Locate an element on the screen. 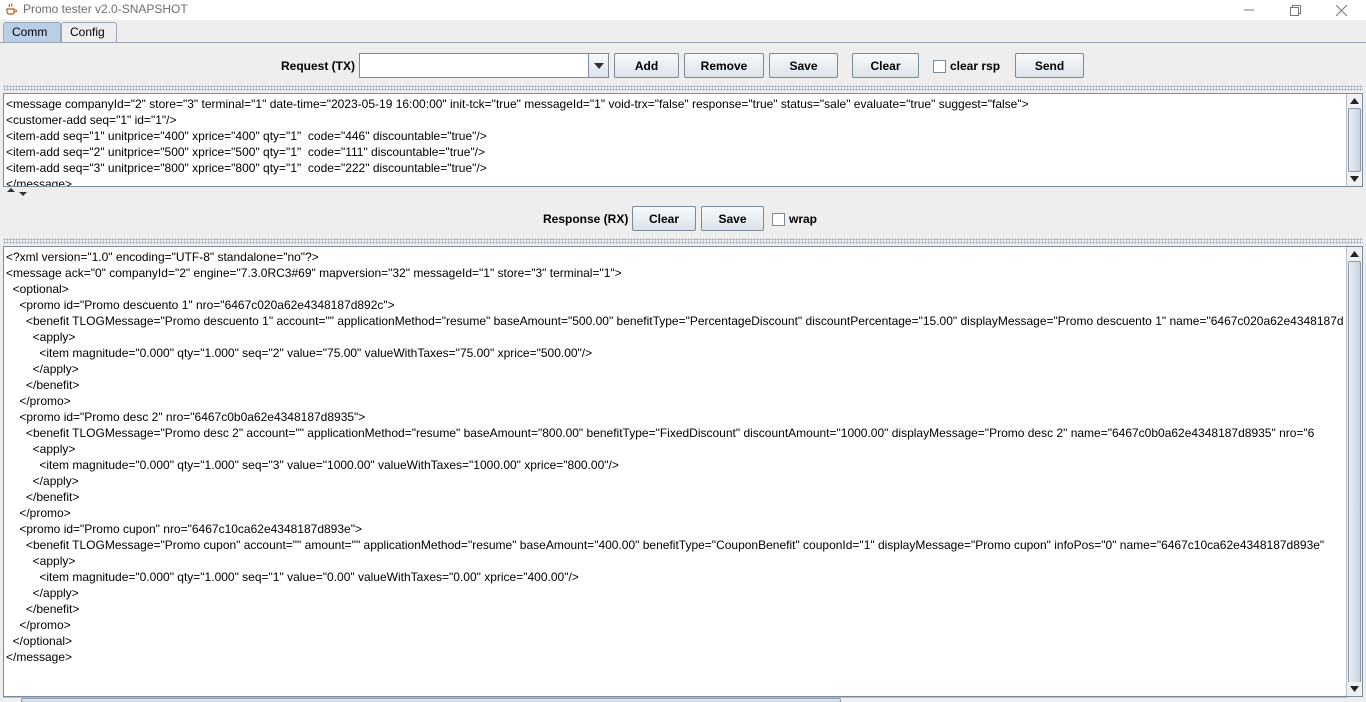 The height and width of the screenshot is (702, 1366). chevron-down-icon is located at coordinates (598, 65).